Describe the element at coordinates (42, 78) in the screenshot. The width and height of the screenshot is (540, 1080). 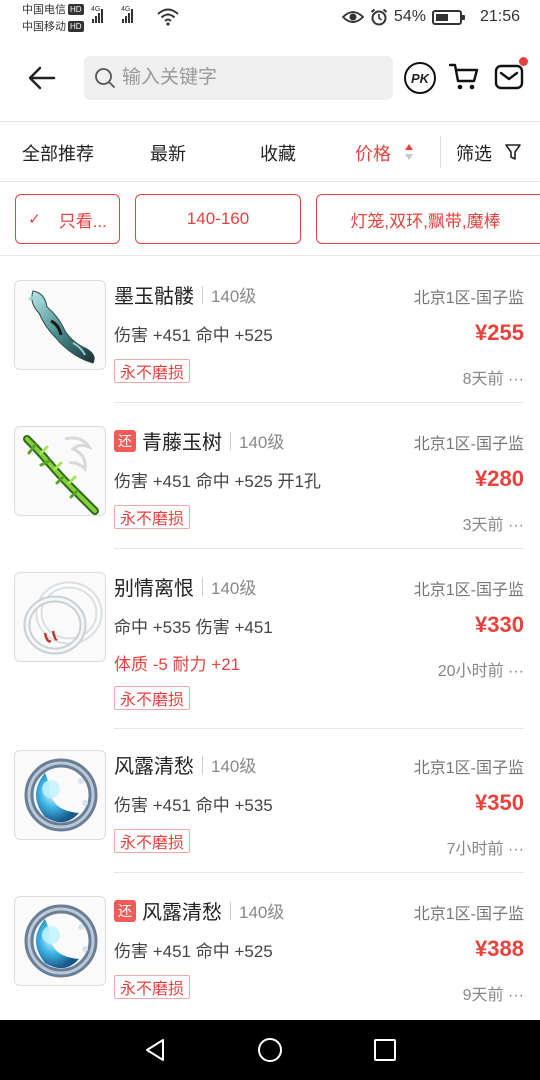
I see `back-arrow-icon` at that location.